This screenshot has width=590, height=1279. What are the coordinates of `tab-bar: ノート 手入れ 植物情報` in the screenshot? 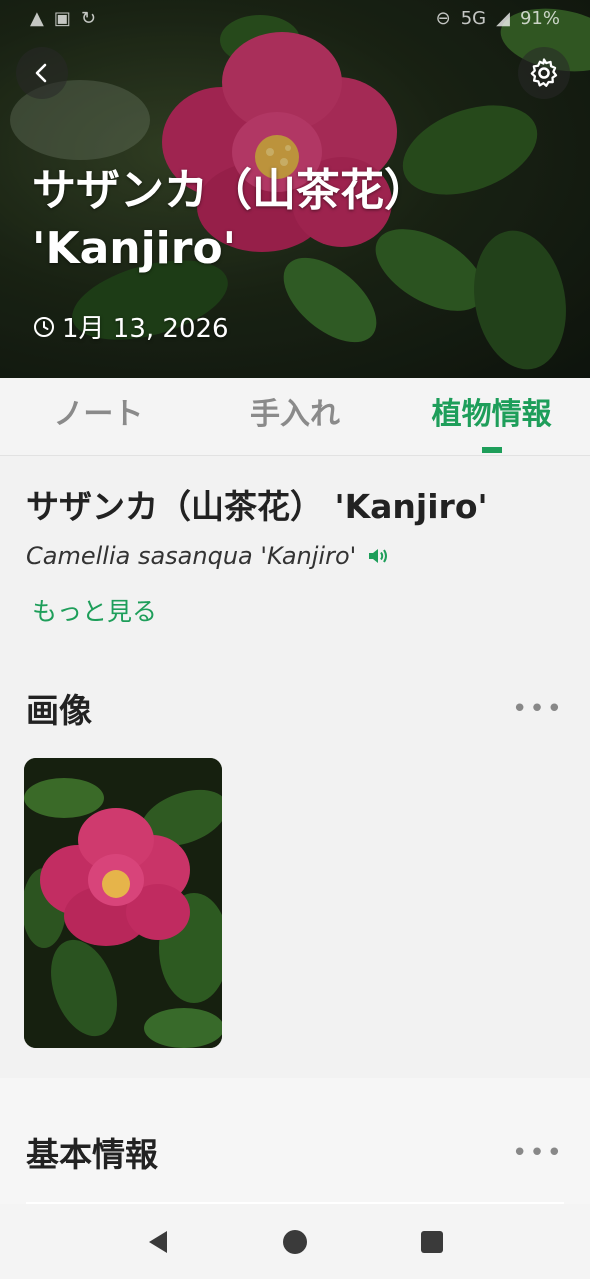 It's located at (295, 417).